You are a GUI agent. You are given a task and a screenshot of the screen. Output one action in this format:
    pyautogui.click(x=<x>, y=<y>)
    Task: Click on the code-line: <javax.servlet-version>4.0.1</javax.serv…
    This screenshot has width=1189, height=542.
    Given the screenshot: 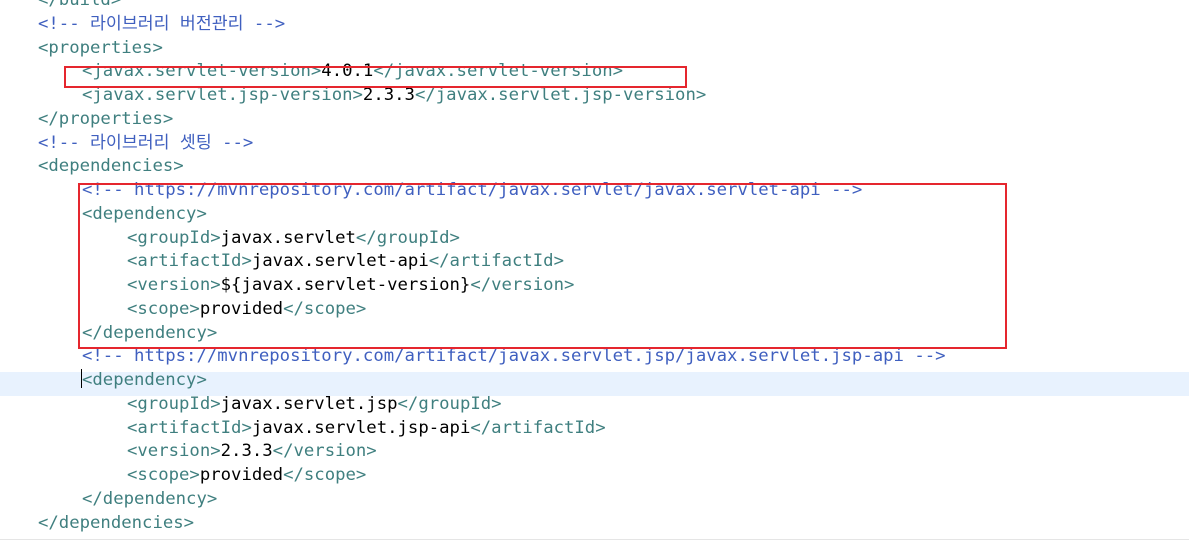 What is the action you would take?
    pyautogui.click(x=352, y=71)
    